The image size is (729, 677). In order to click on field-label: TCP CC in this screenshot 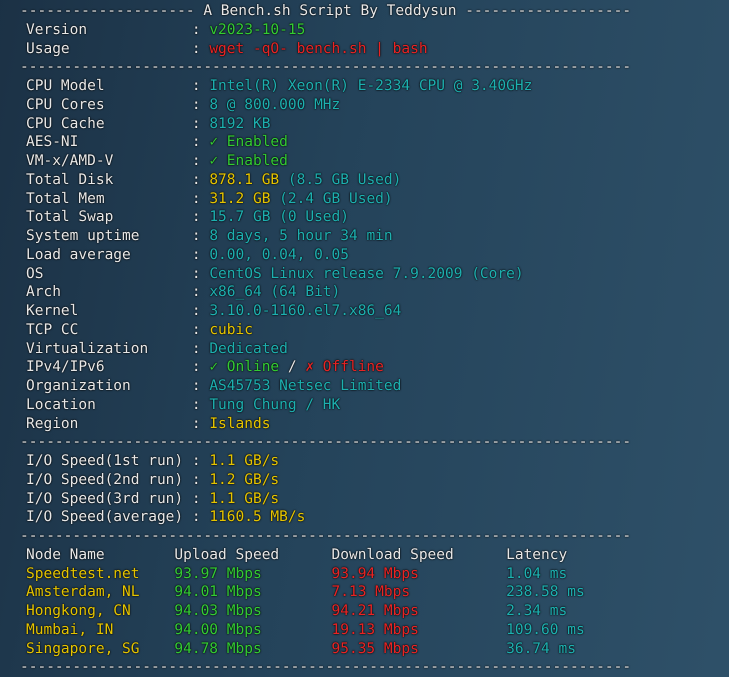, I will do `click(52, 330)`.